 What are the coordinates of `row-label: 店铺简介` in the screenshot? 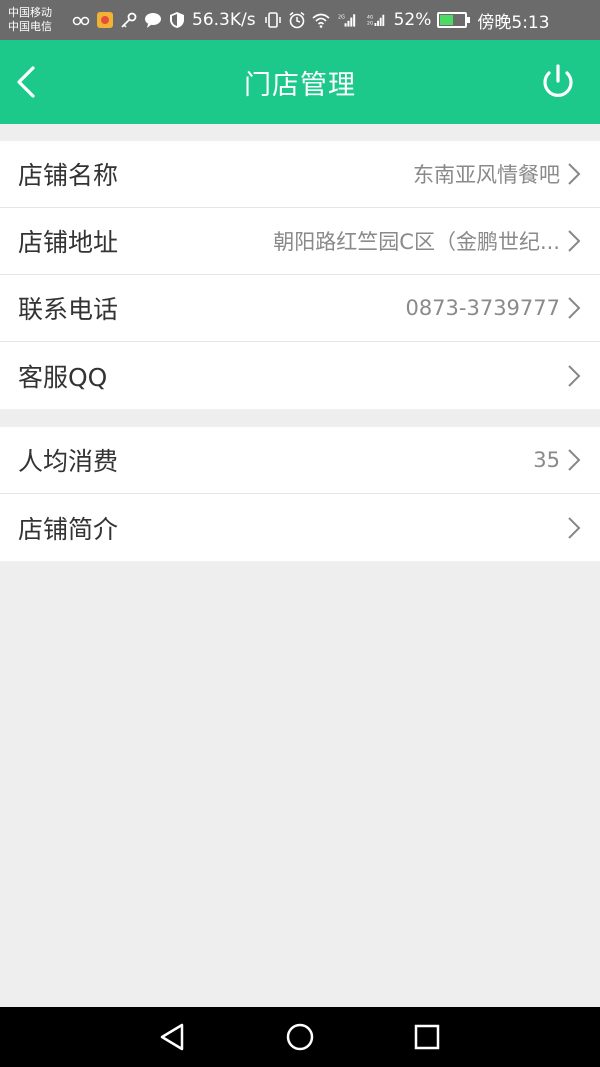 It's located at (68, 529).